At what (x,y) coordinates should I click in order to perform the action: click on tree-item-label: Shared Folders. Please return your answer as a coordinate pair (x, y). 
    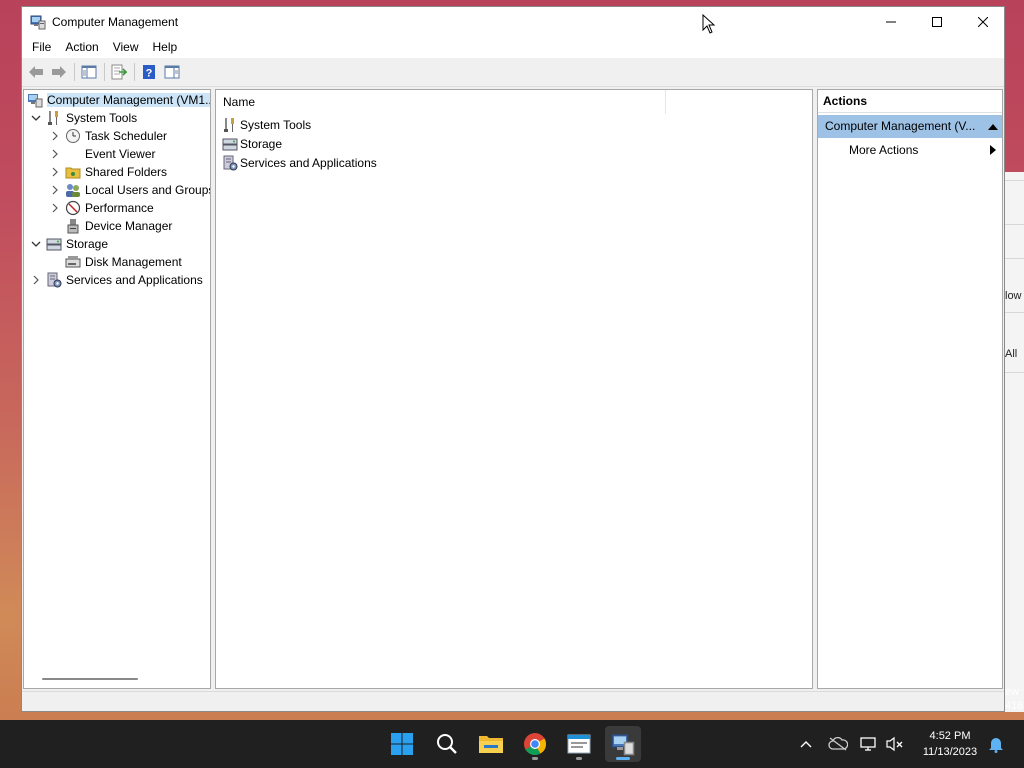
    Looking at the image, I should click on (126, 172).